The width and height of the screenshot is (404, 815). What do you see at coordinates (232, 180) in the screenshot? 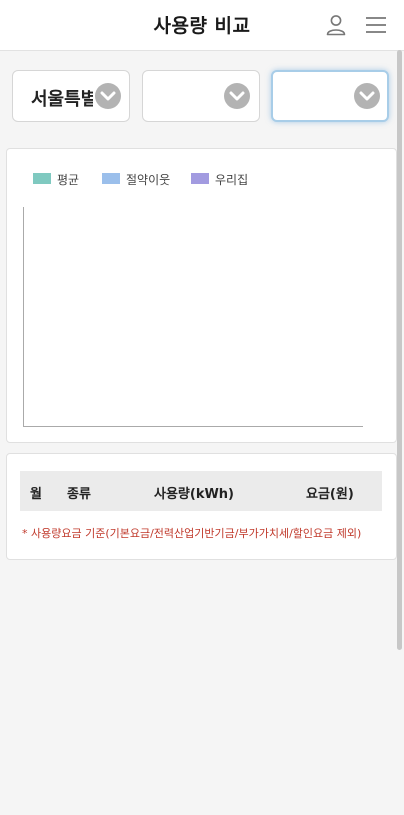
I see `legend-label: 우리집` at bounding box center [232, 180].